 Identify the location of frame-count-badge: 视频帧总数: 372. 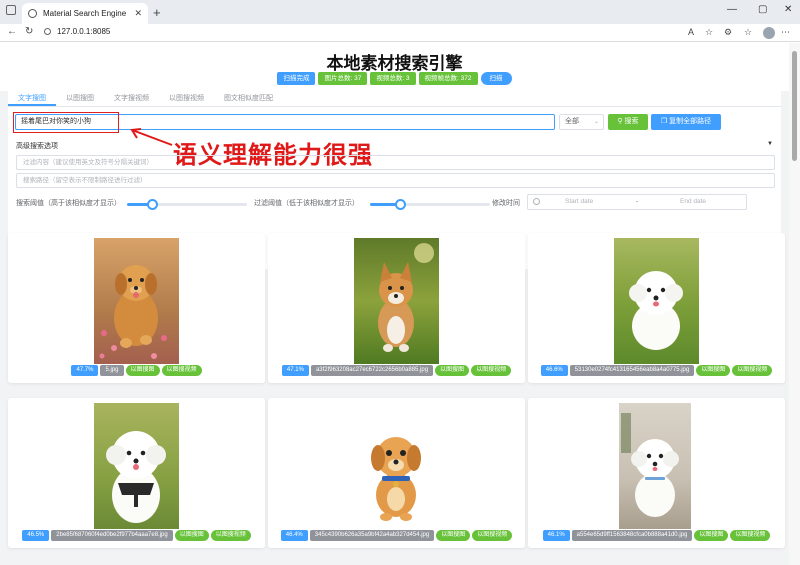
(448, 78).